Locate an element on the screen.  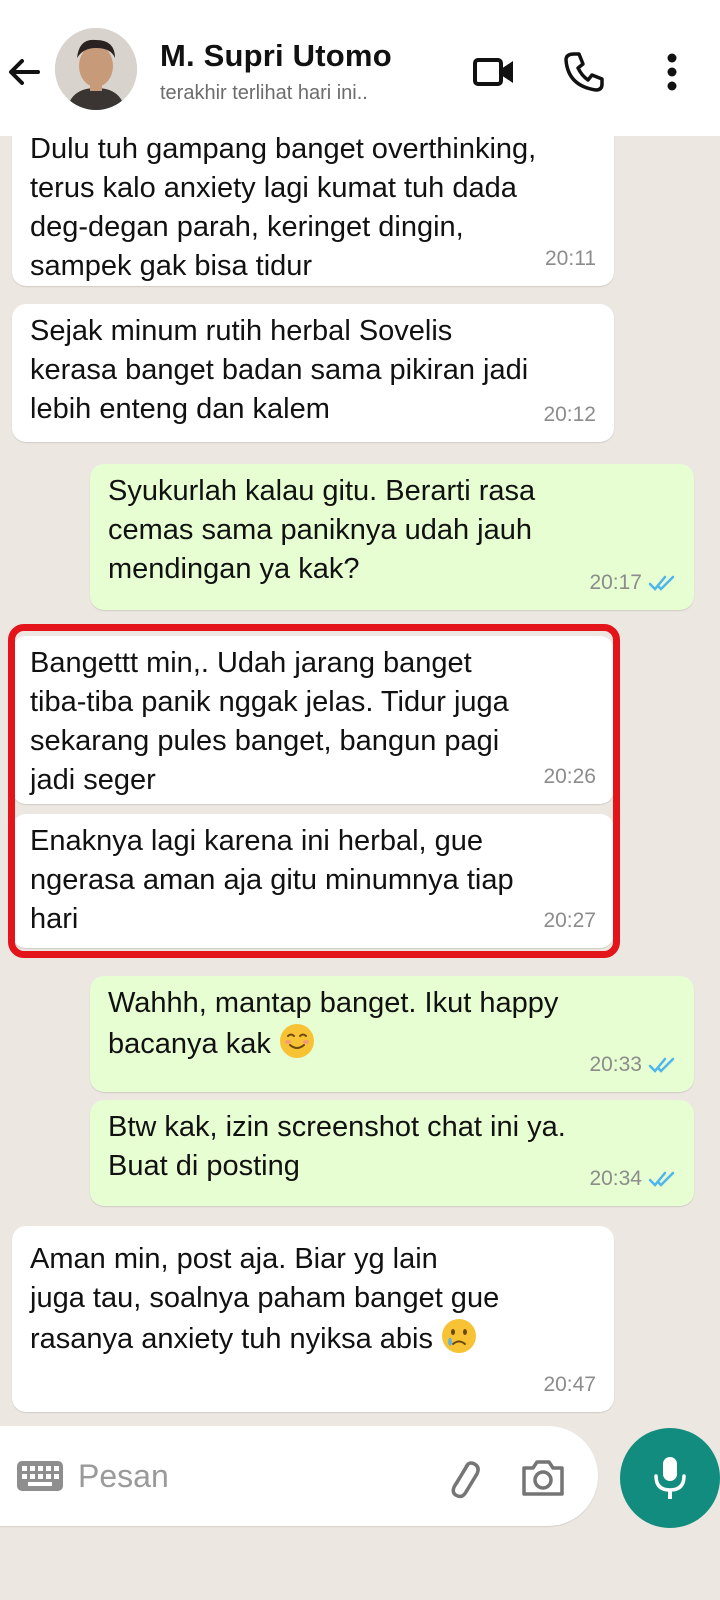
message-time: 20:27 is located at coordinates (569, 920).